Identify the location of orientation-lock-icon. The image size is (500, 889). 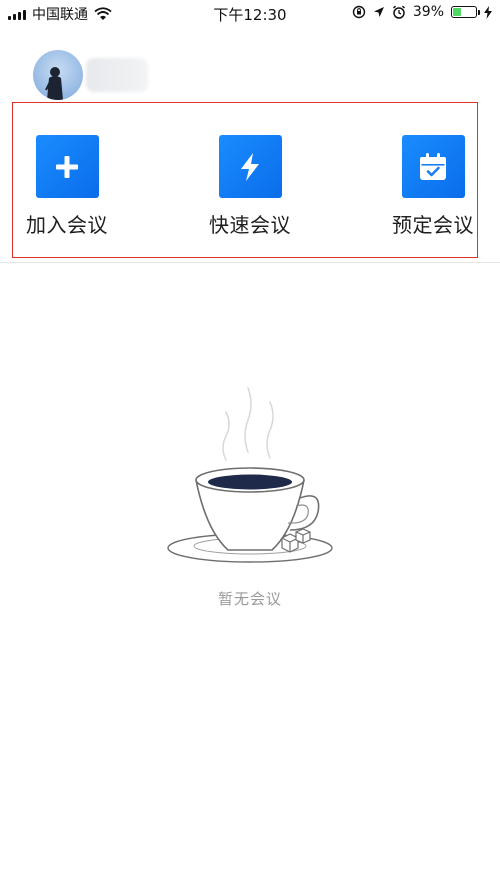
(359, 12).